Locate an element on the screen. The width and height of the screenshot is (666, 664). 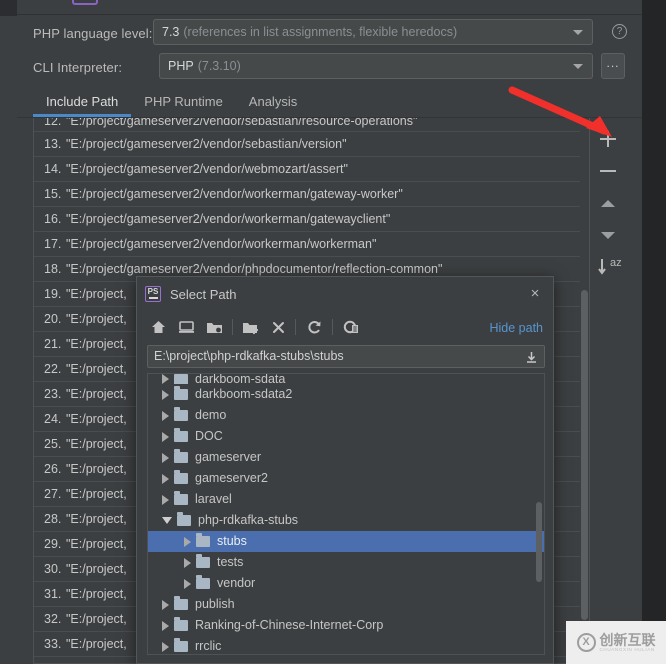
include-path-row-number: 23. is located at coordinates (53, 394).